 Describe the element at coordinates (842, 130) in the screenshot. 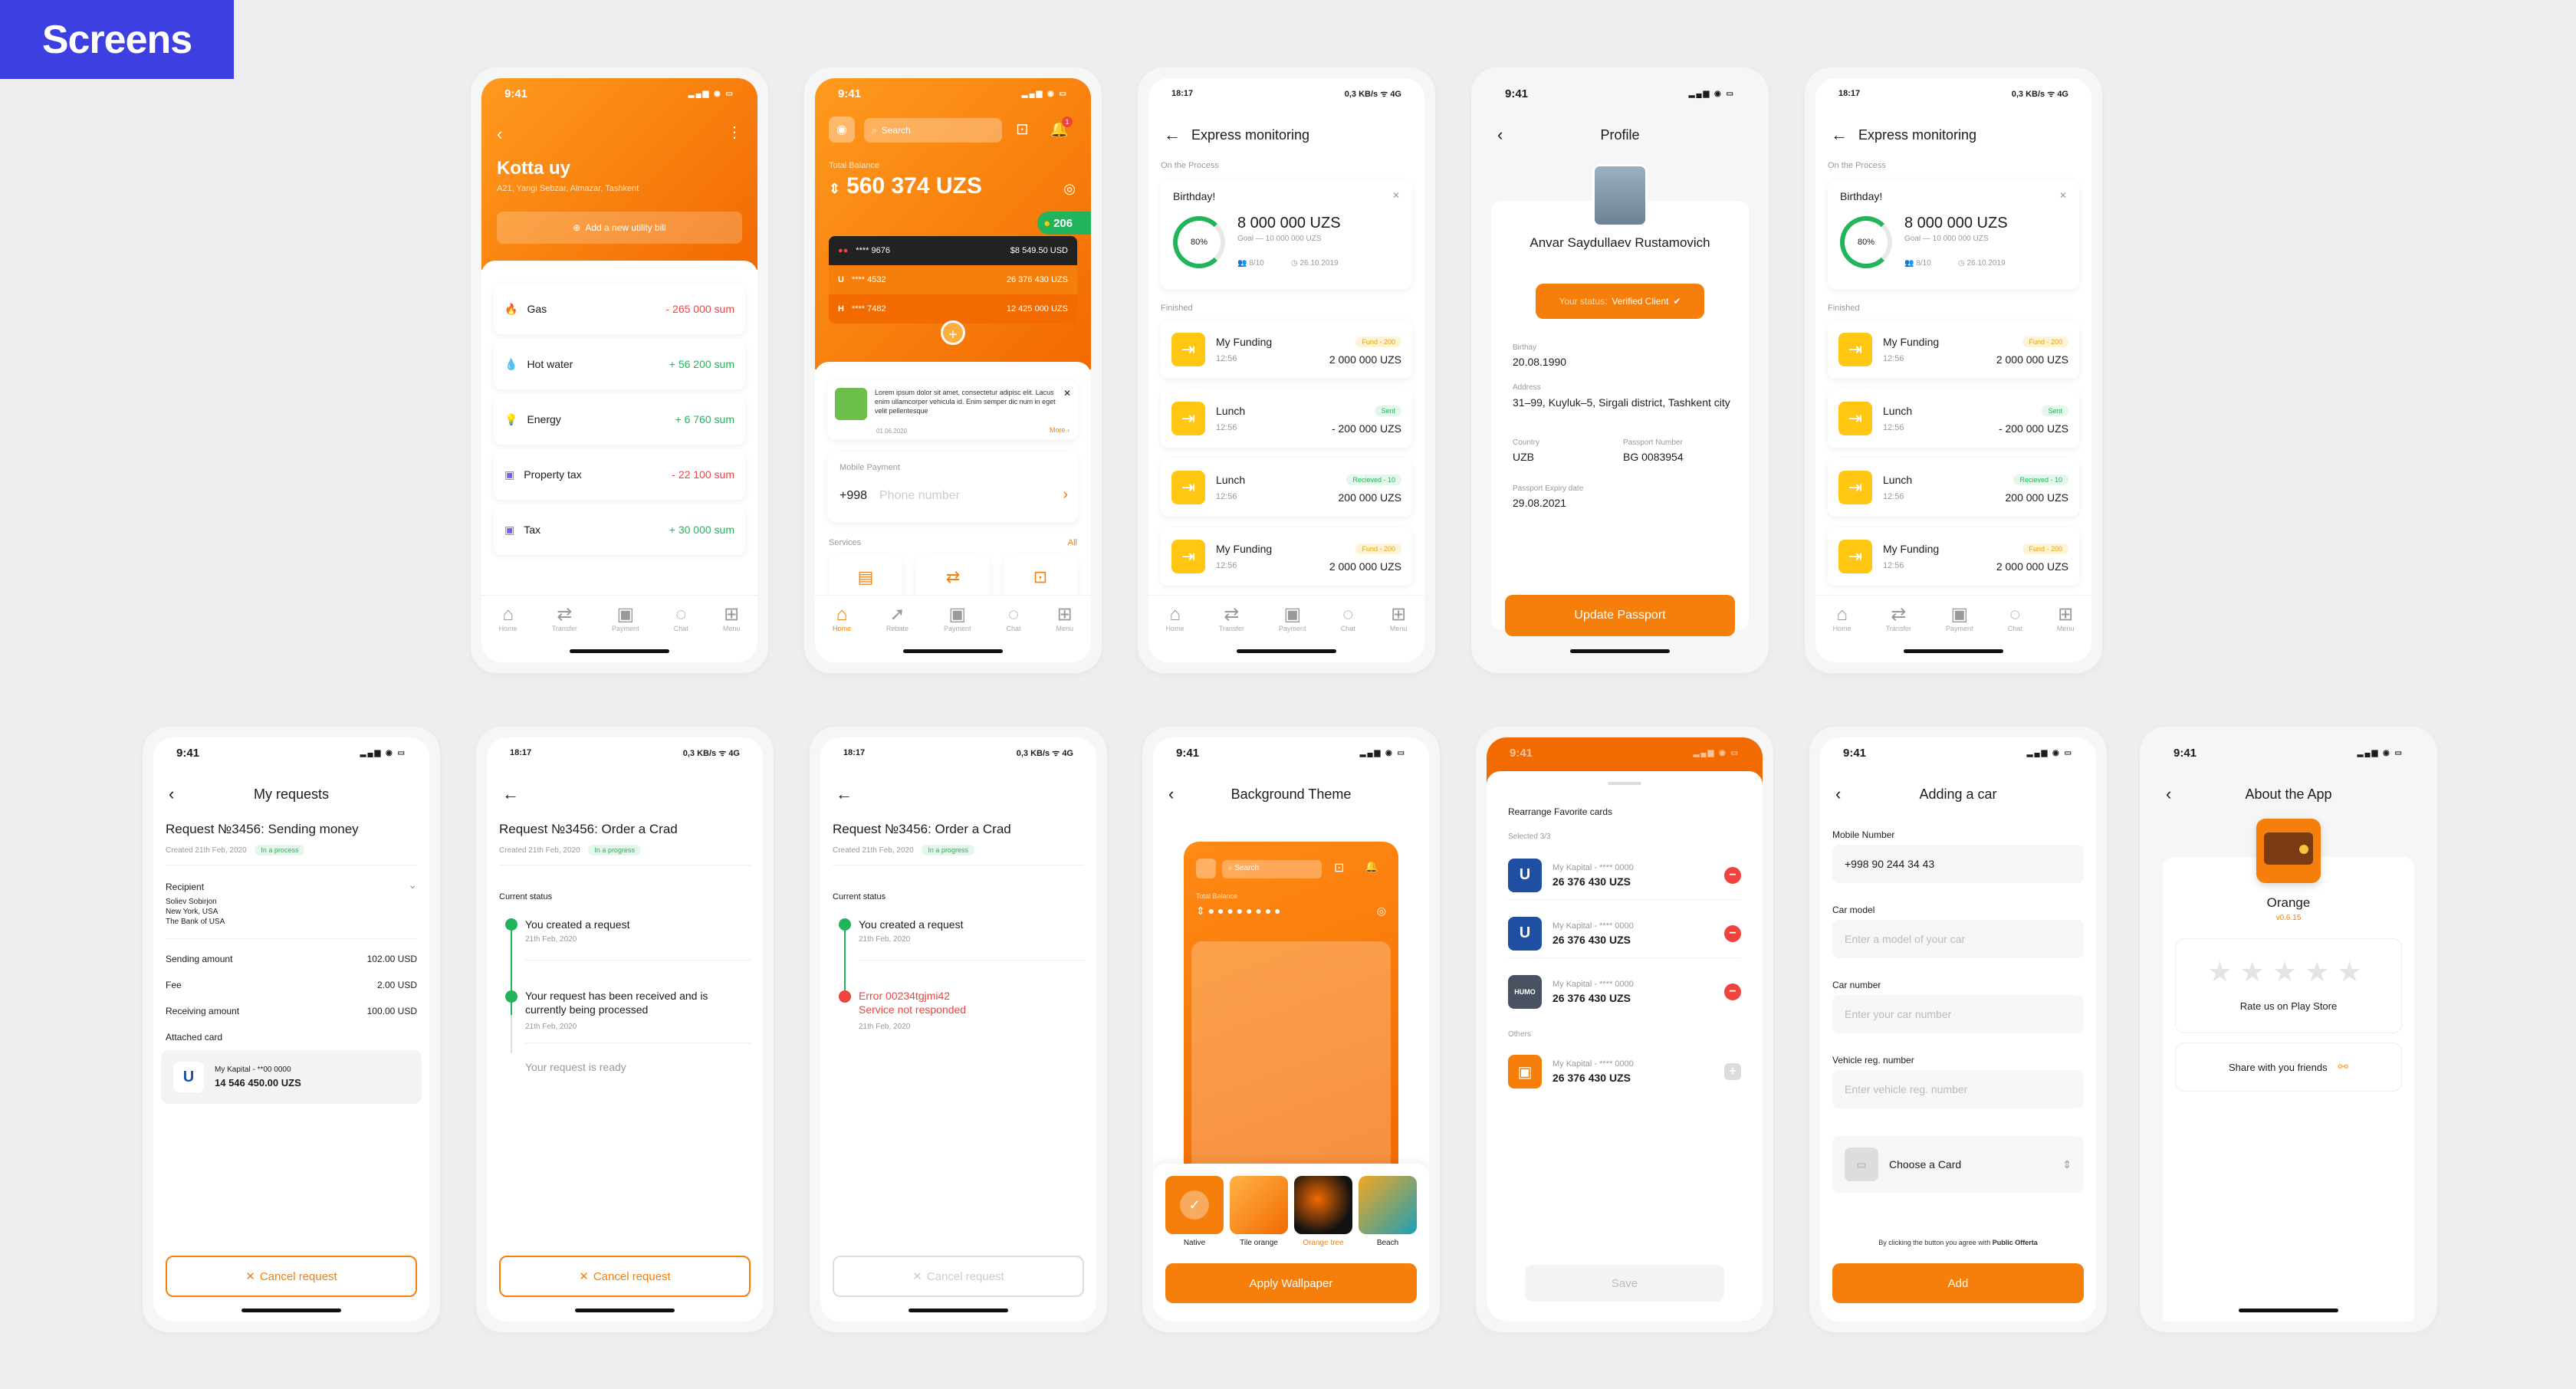

I see `avatar: ◉` at that location.